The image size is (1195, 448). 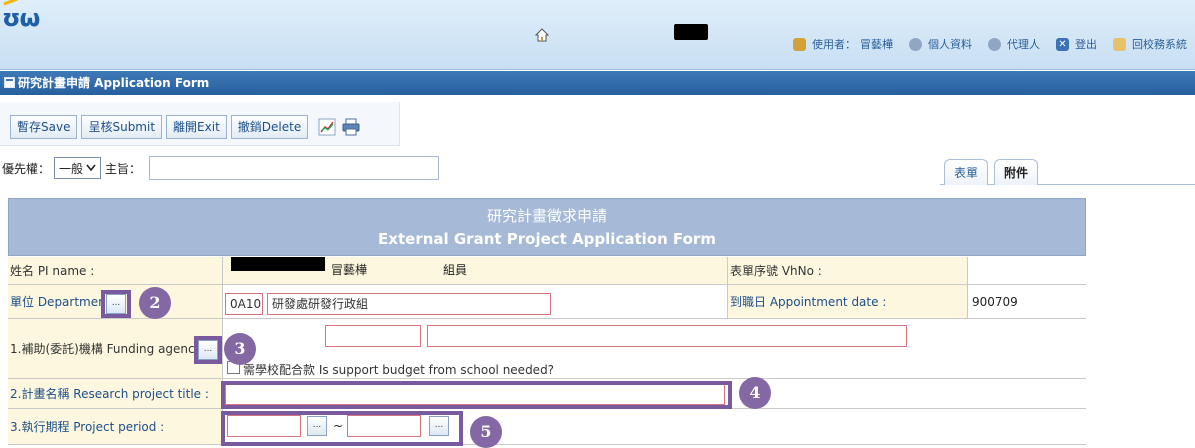 What do you see at coordinates (155, 303) in the screenshot?
I see `annotation-badge-2: 2` at bounding box center [155, 303].